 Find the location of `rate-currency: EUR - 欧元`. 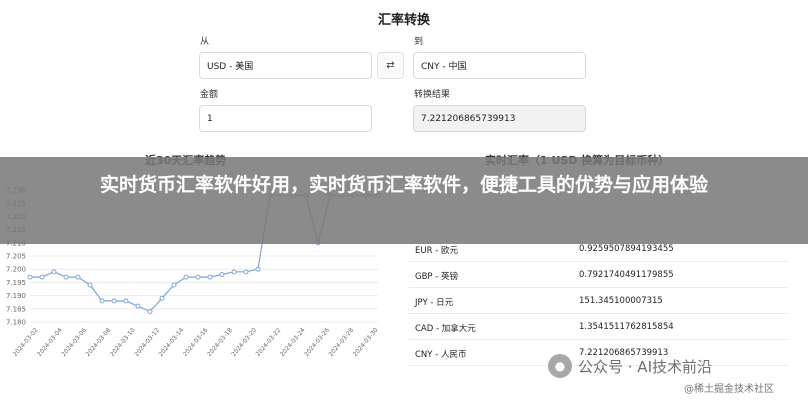

rate-currency: EUR - 欧元 is located at coordinates (436, 251).